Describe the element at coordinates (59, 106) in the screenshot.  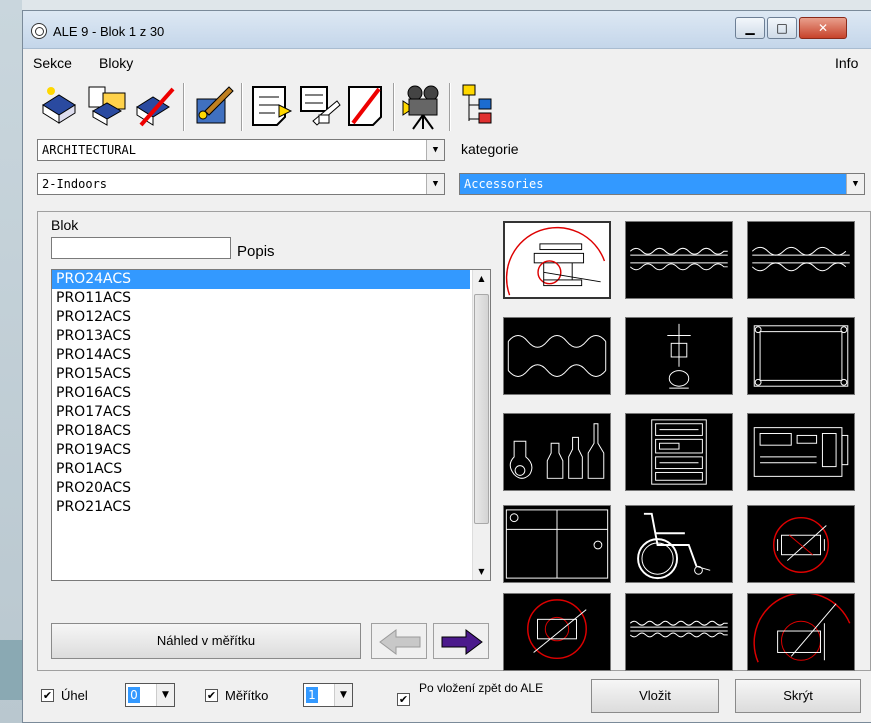
I see `book-add-icon` at that location.